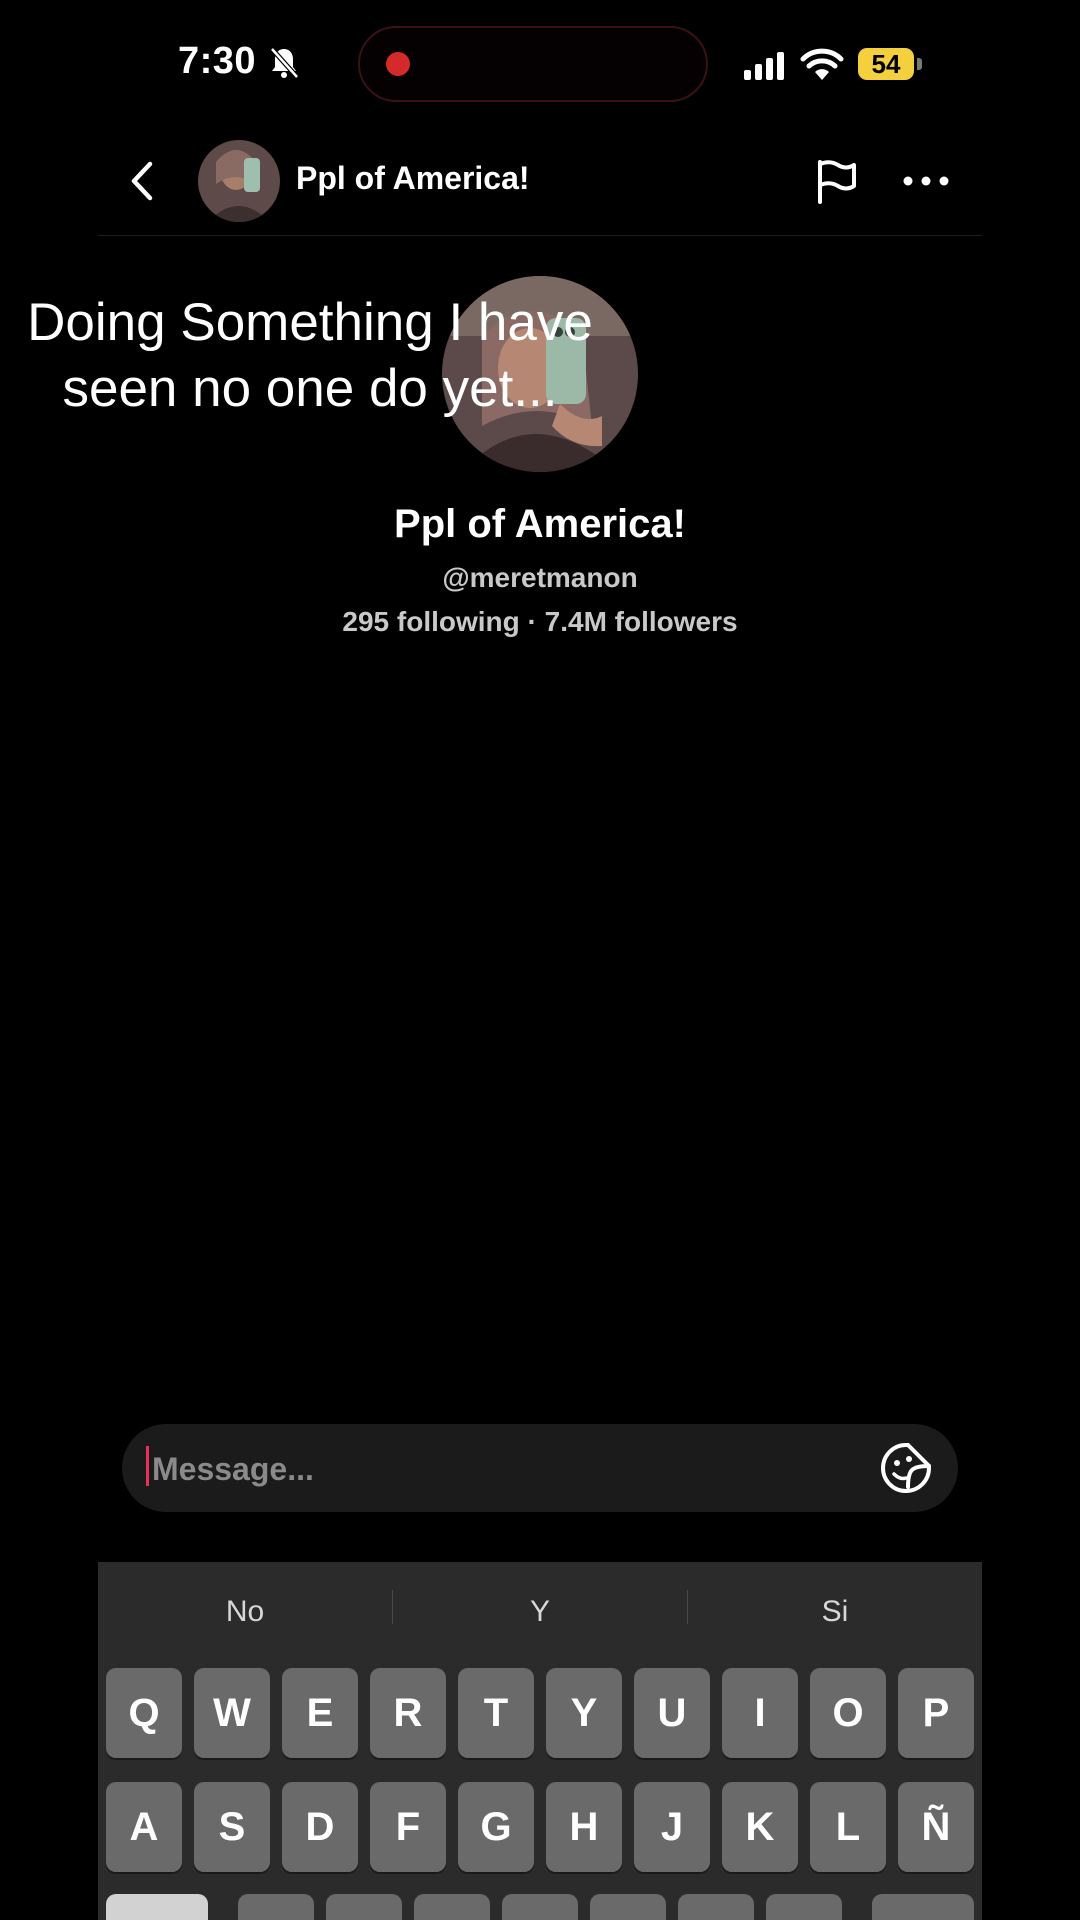  What do you see at coordinates (584, 1713) in the screenshot?
I see `key-y: Y` at bounding box center [584, 1713].